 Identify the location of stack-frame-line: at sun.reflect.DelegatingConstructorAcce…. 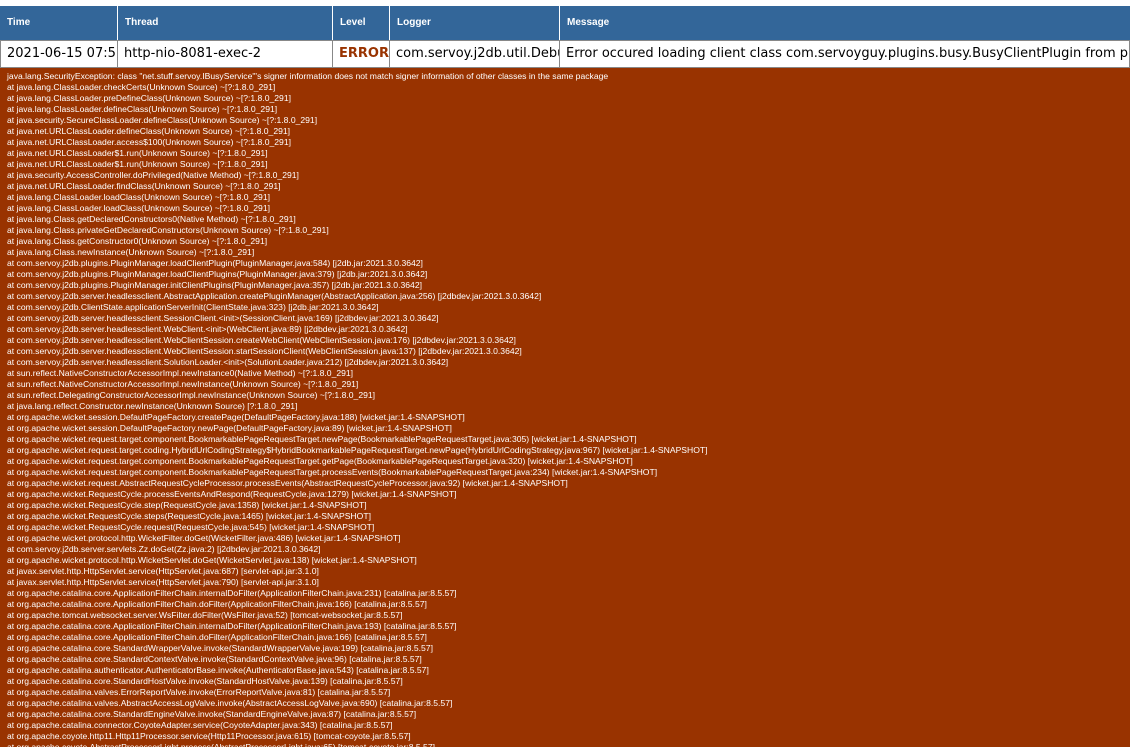
(191, 395).